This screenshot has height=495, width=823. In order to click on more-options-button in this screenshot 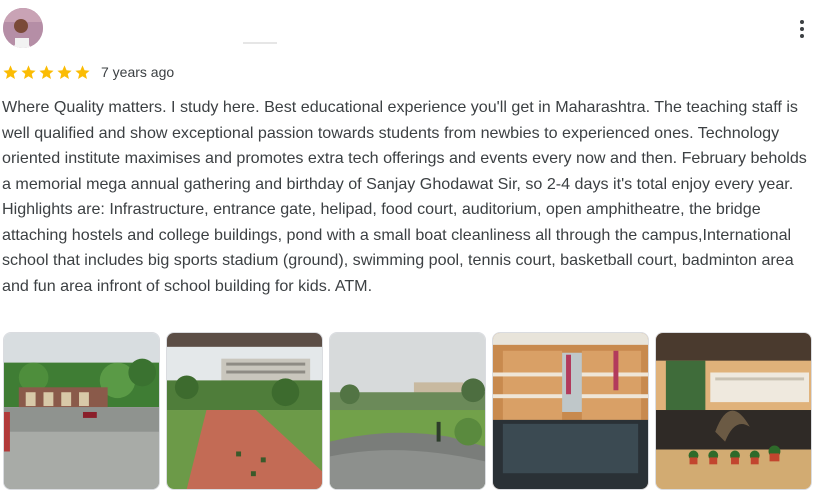, I will do `click(802, 29)`.